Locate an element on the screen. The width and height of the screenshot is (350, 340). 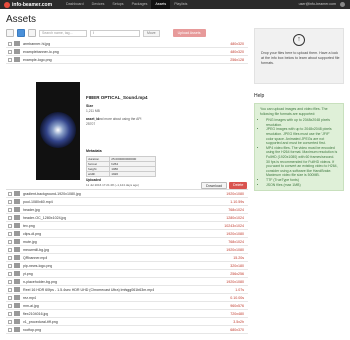
asset-name: rez.mp4 is located at coordinates (29, 298).